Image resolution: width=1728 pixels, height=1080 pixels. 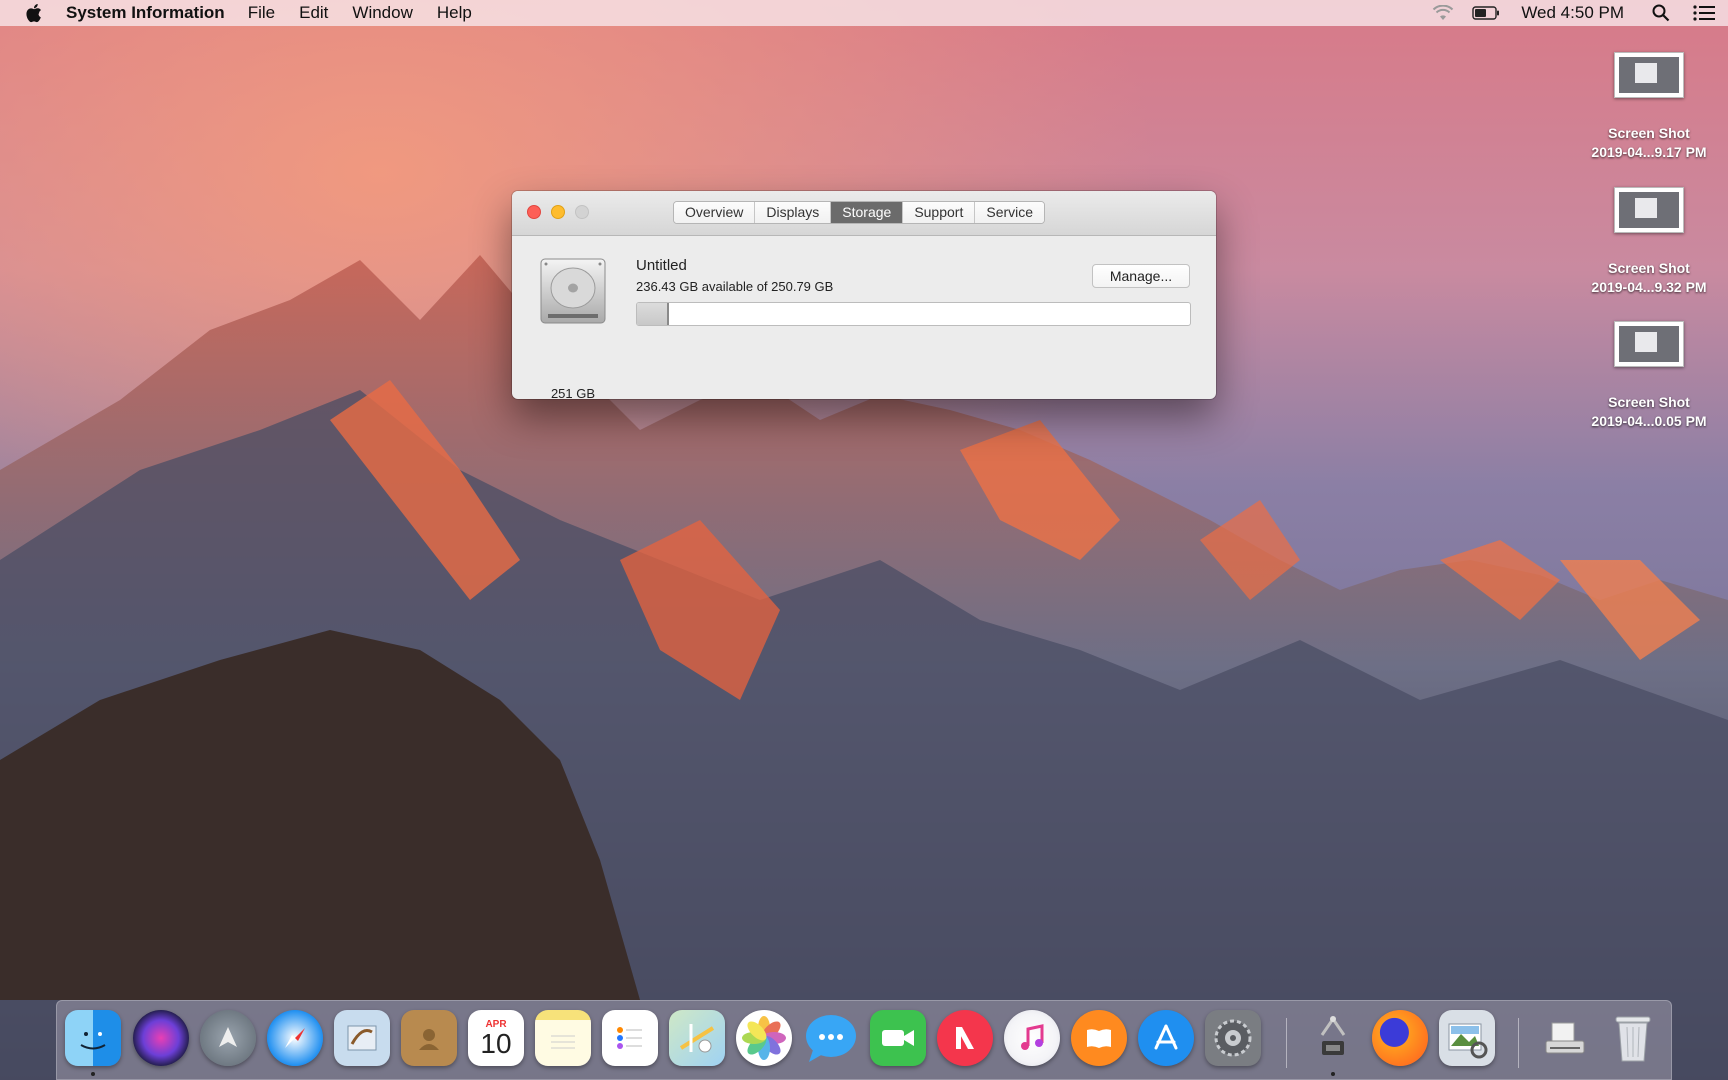 What do you see at coordinates (630, 1038) in the screenshot?
I see `reminders-icon` at bounding box center [630, 1038].